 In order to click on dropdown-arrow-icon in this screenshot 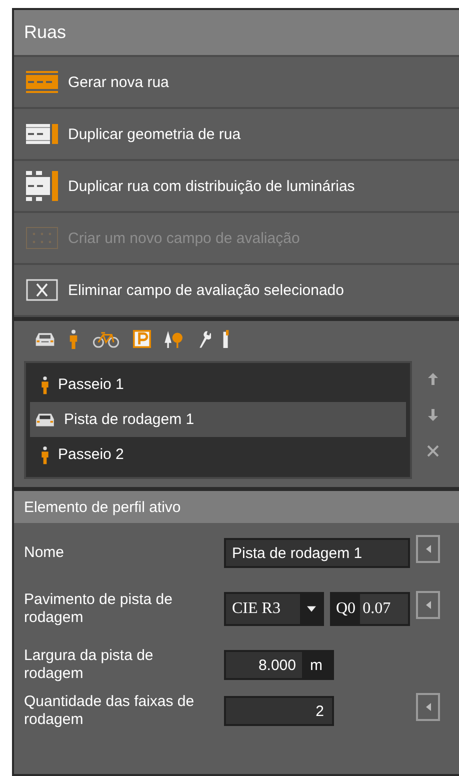, I will do `click(311, 609)`.